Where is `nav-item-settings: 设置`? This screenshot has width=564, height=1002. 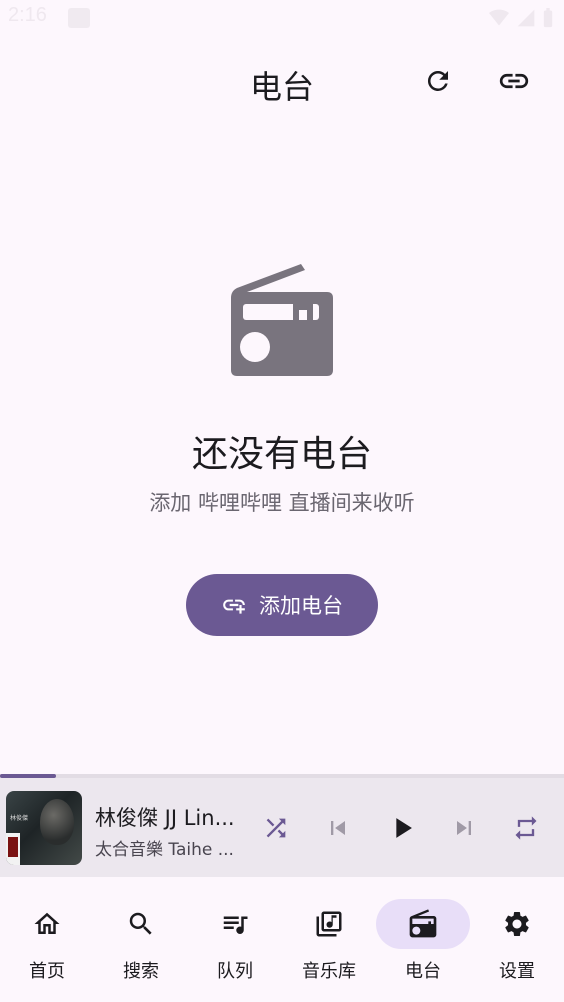
nav-item-settings: 设置 is located at coordinates (517, 939).